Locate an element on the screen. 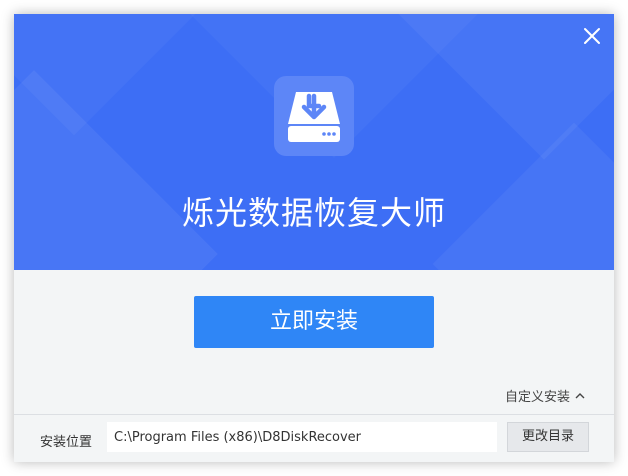 This screenshot has width=628, height=476. close-icon is located at coordinates (592, 36).